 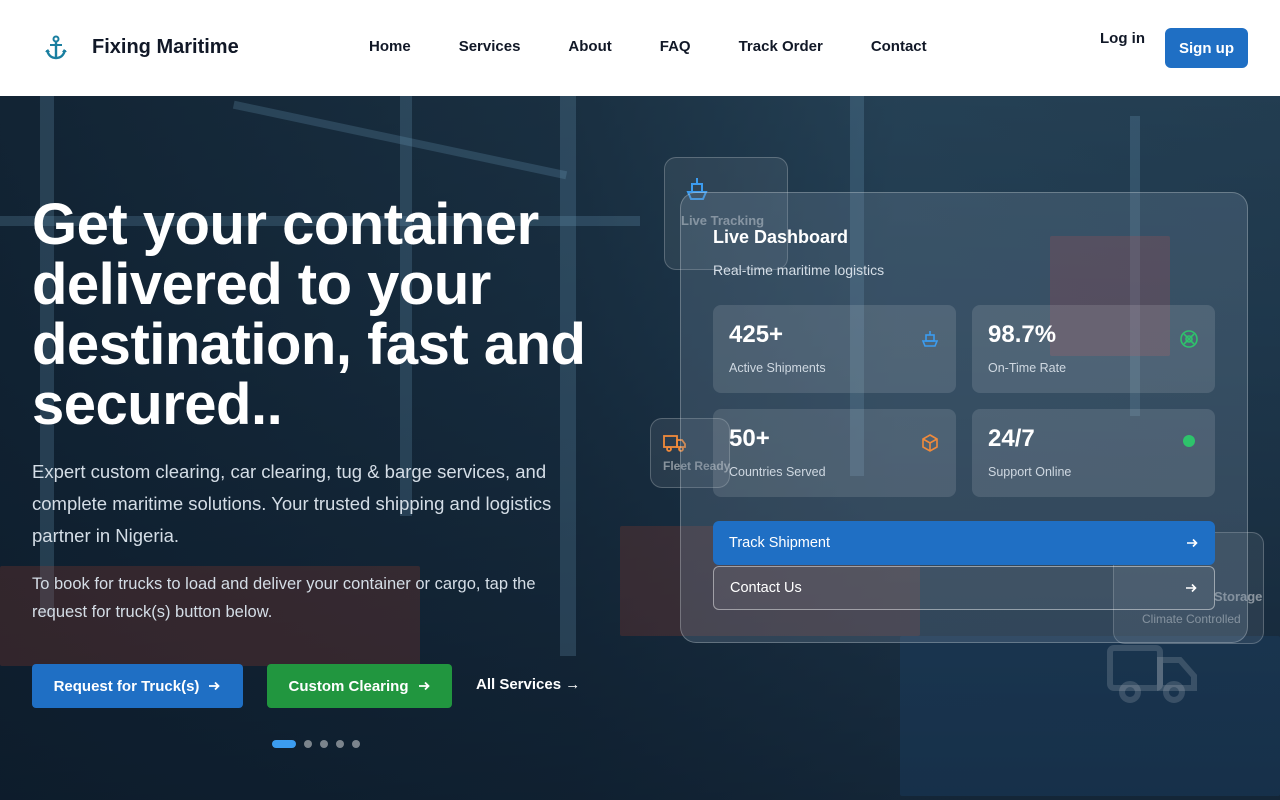 What do you see at coordinates (799, 270) in the screenshot?
I see `dashboard-subtitle: Real-time maritime logistics` at bounding box center [799, 270].